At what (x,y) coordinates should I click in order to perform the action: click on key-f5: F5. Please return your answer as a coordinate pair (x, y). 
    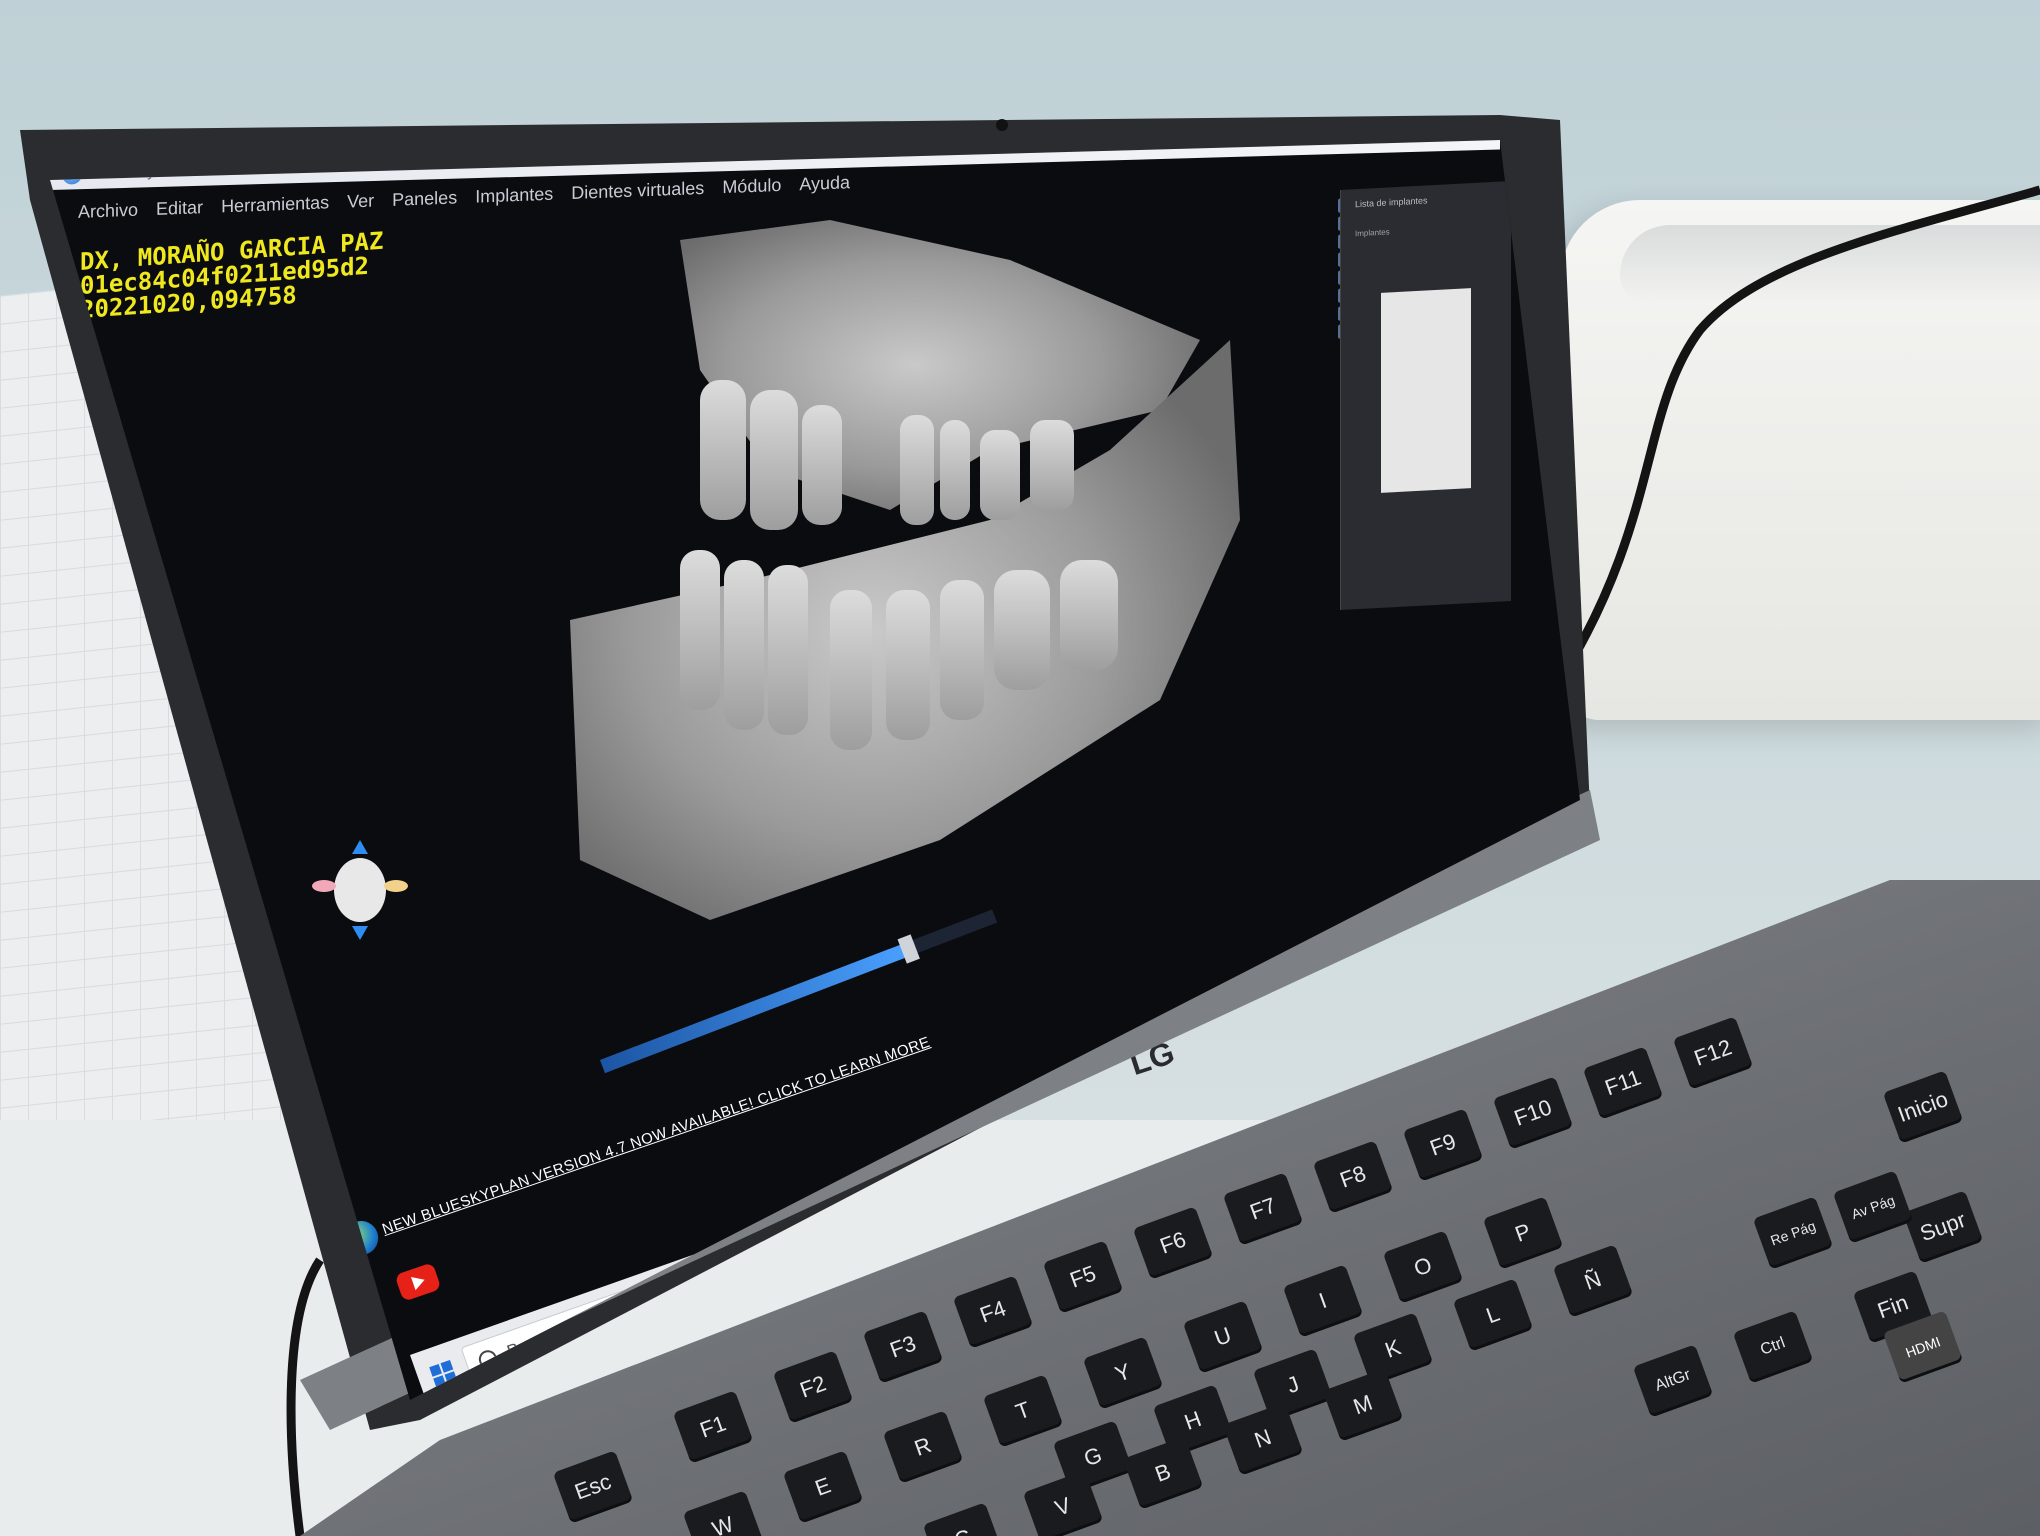
    Looking at the image, I should click on (1083, 1277).